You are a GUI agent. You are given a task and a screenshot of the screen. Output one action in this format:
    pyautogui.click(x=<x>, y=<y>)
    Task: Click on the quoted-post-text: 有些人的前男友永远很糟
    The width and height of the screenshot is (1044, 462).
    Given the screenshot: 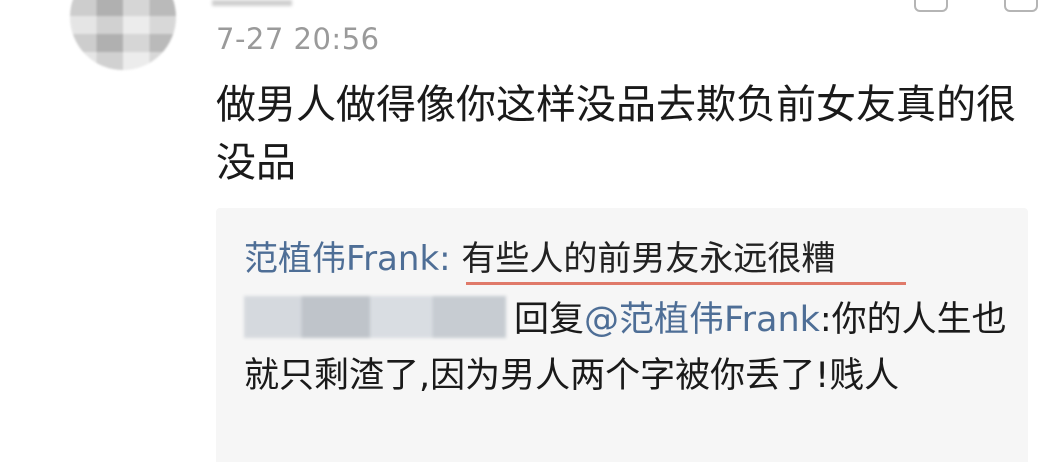 What is the action you would take?
    pyautogui.click(x=648, y=259)
    